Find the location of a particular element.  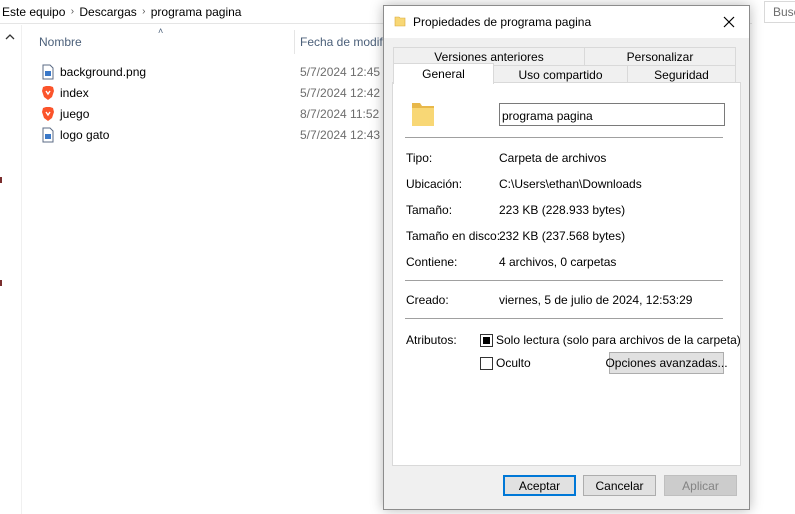

hidden-checkbox-label: Oculto is located at coordinates (513, 363).